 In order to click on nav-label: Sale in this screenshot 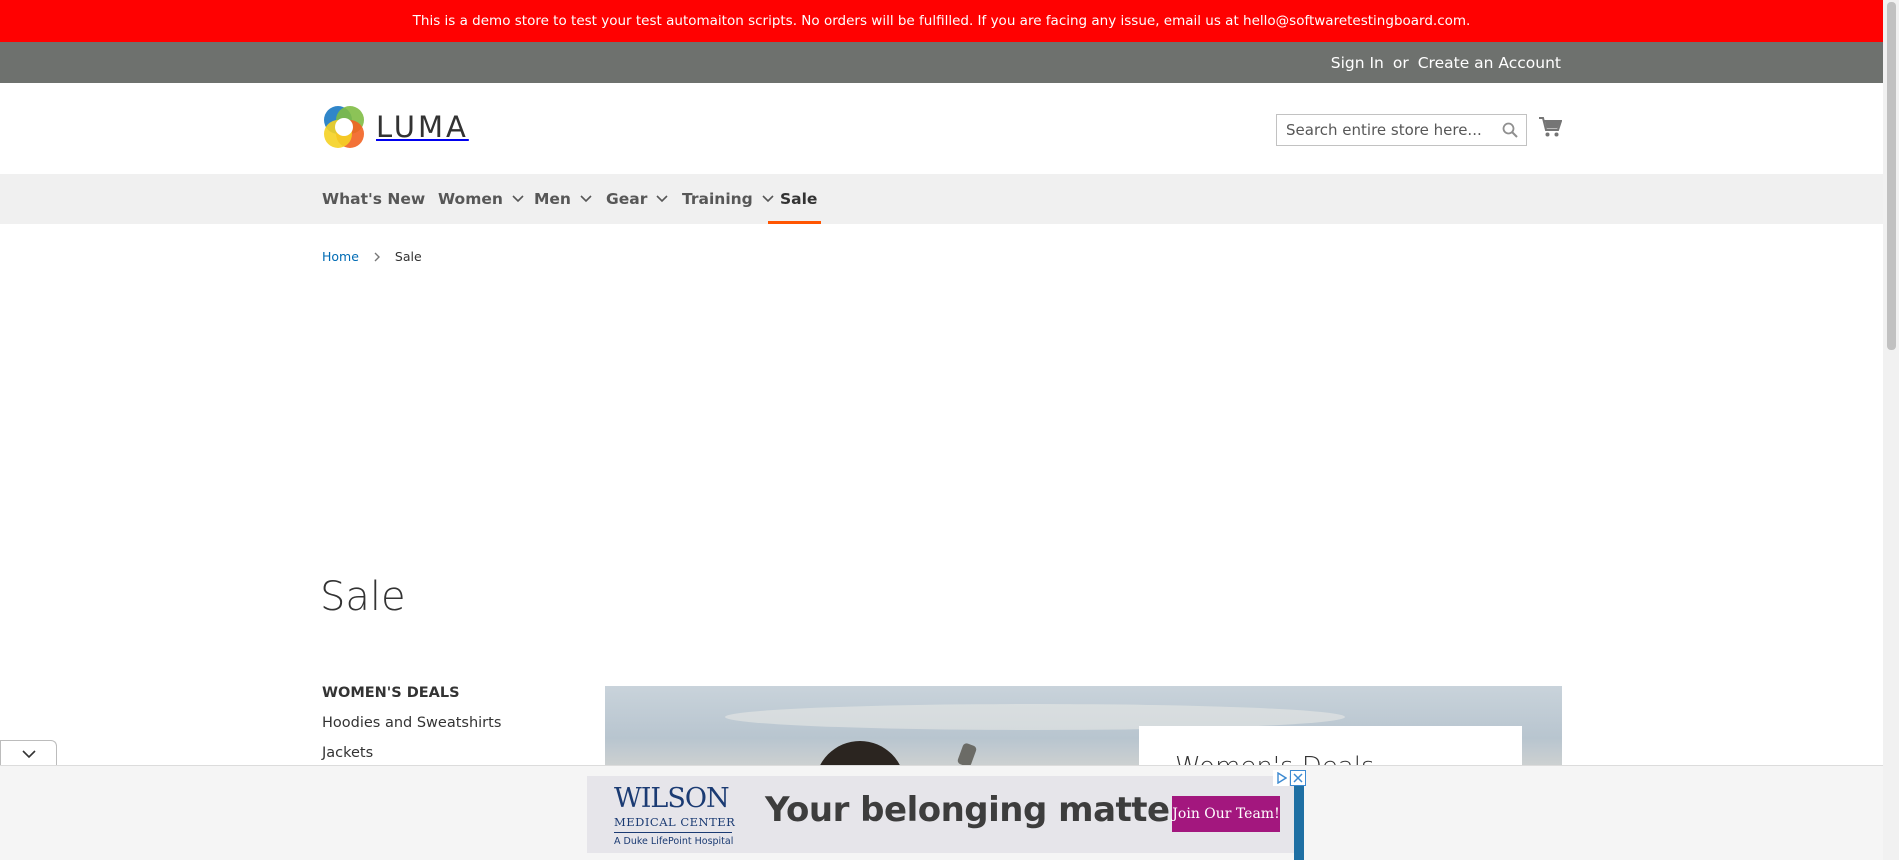, I will do `click(799, 199)`.